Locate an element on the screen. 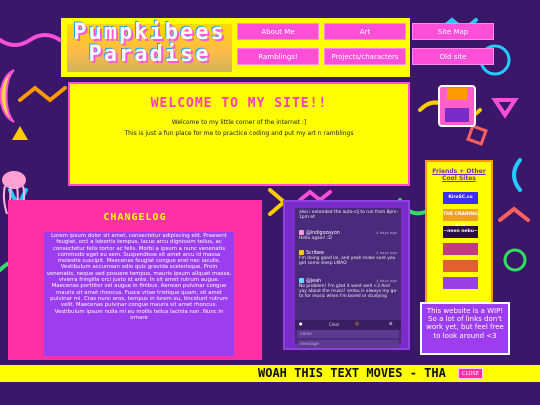 This screenshot has width=540, height=405. friend-button-2: THE CRANING BOX is located at coordinates (460, 219).